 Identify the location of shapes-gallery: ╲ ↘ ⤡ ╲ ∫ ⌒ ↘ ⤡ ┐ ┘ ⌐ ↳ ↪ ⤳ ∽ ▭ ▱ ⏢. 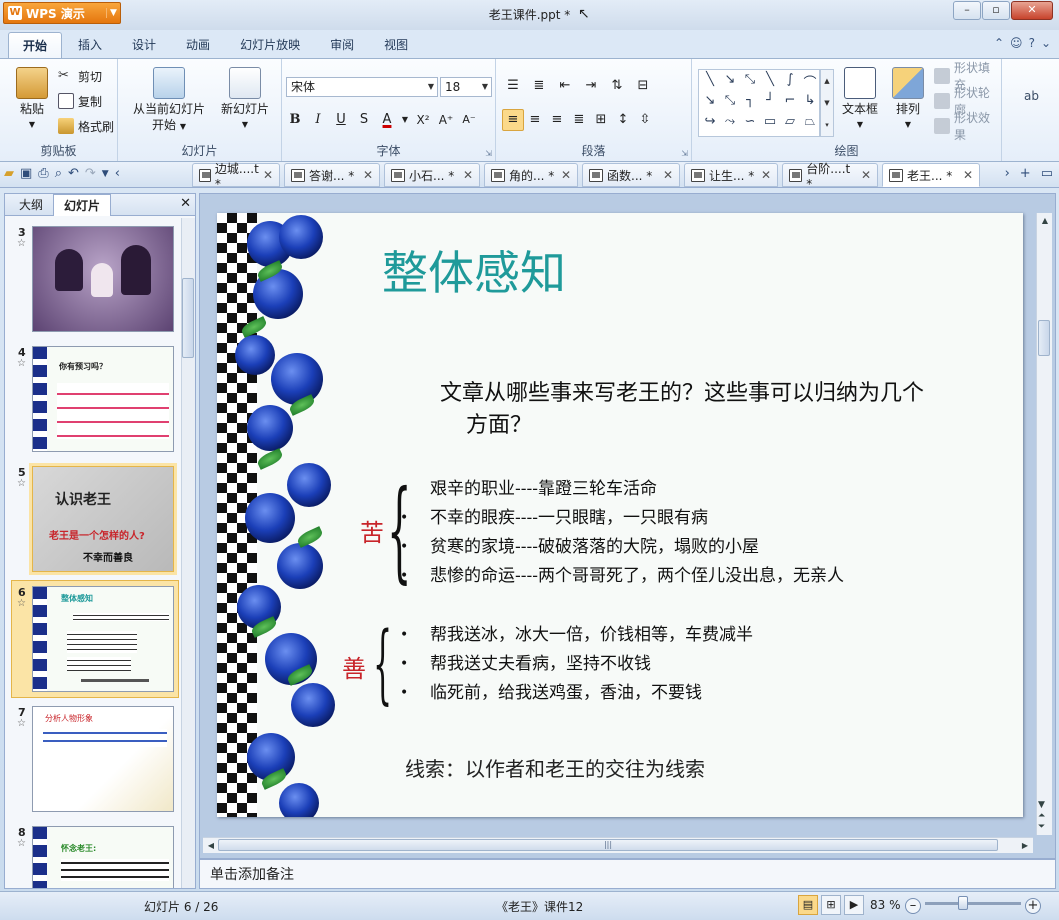
(759, 103).